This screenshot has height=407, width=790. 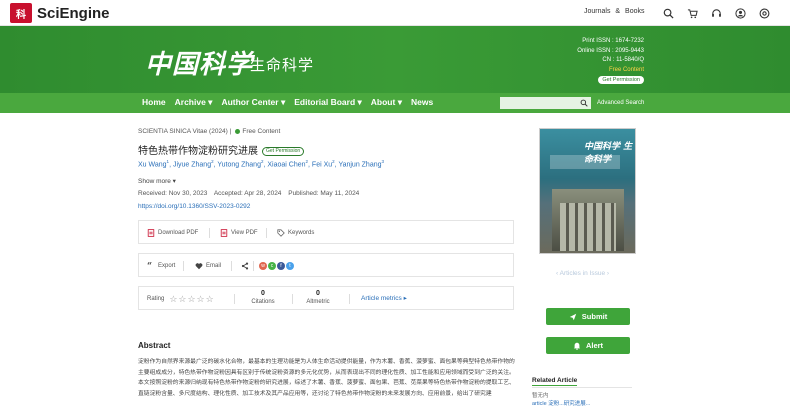 I want to click on author-link: Fei Xu, so click(x=322, y=164).